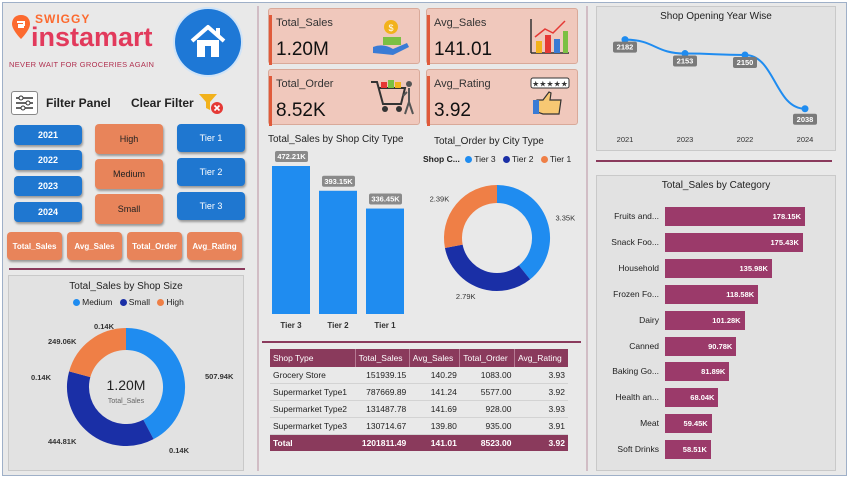 The height and width of the screenshot is (481, 854). What do you see at coordinates (502, 36) in the screenshot?
I see `kpi-avg-sales: Avg_Sales 141.01` at bounding box center [502, 36].